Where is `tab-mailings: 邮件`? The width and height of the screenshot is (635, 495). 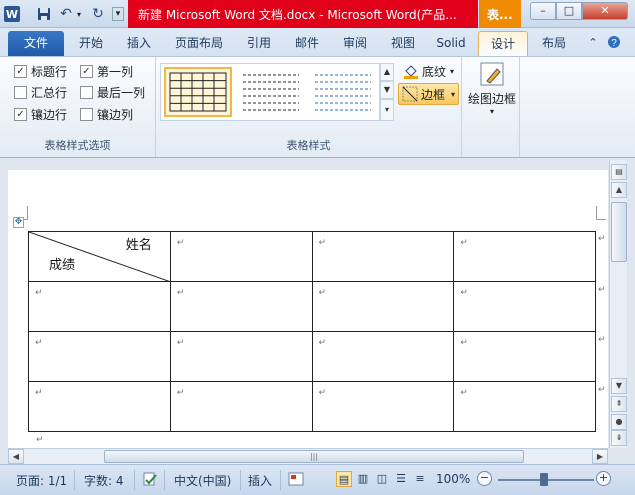 tab-mailings: 邮件 is located at coordinates (307, 43).